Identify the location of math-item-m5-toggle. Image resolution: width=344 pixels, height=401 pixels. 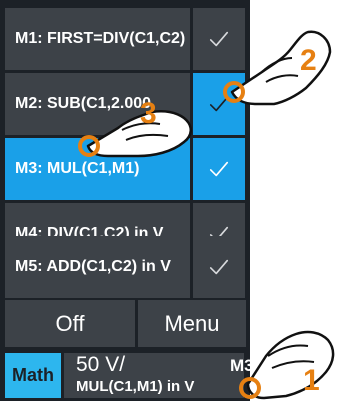
(219, 267).